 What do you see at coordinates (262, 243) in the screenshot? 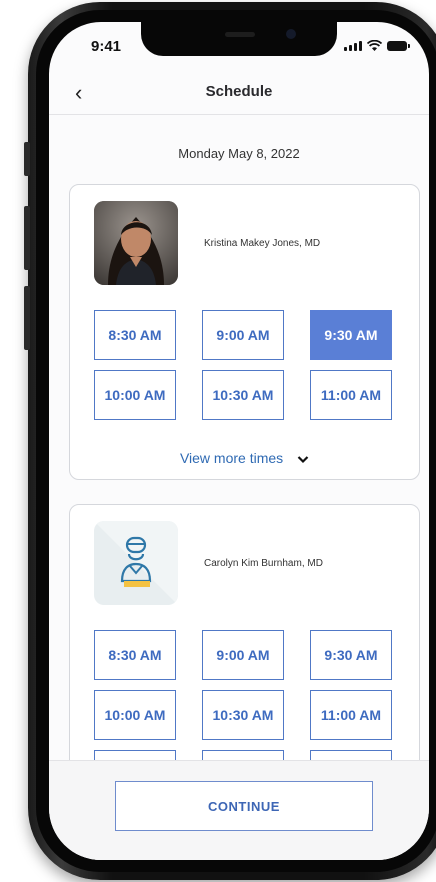
I see `doctor-name: Kristina Makey Jones, MD` at bounding box center [262, 243].